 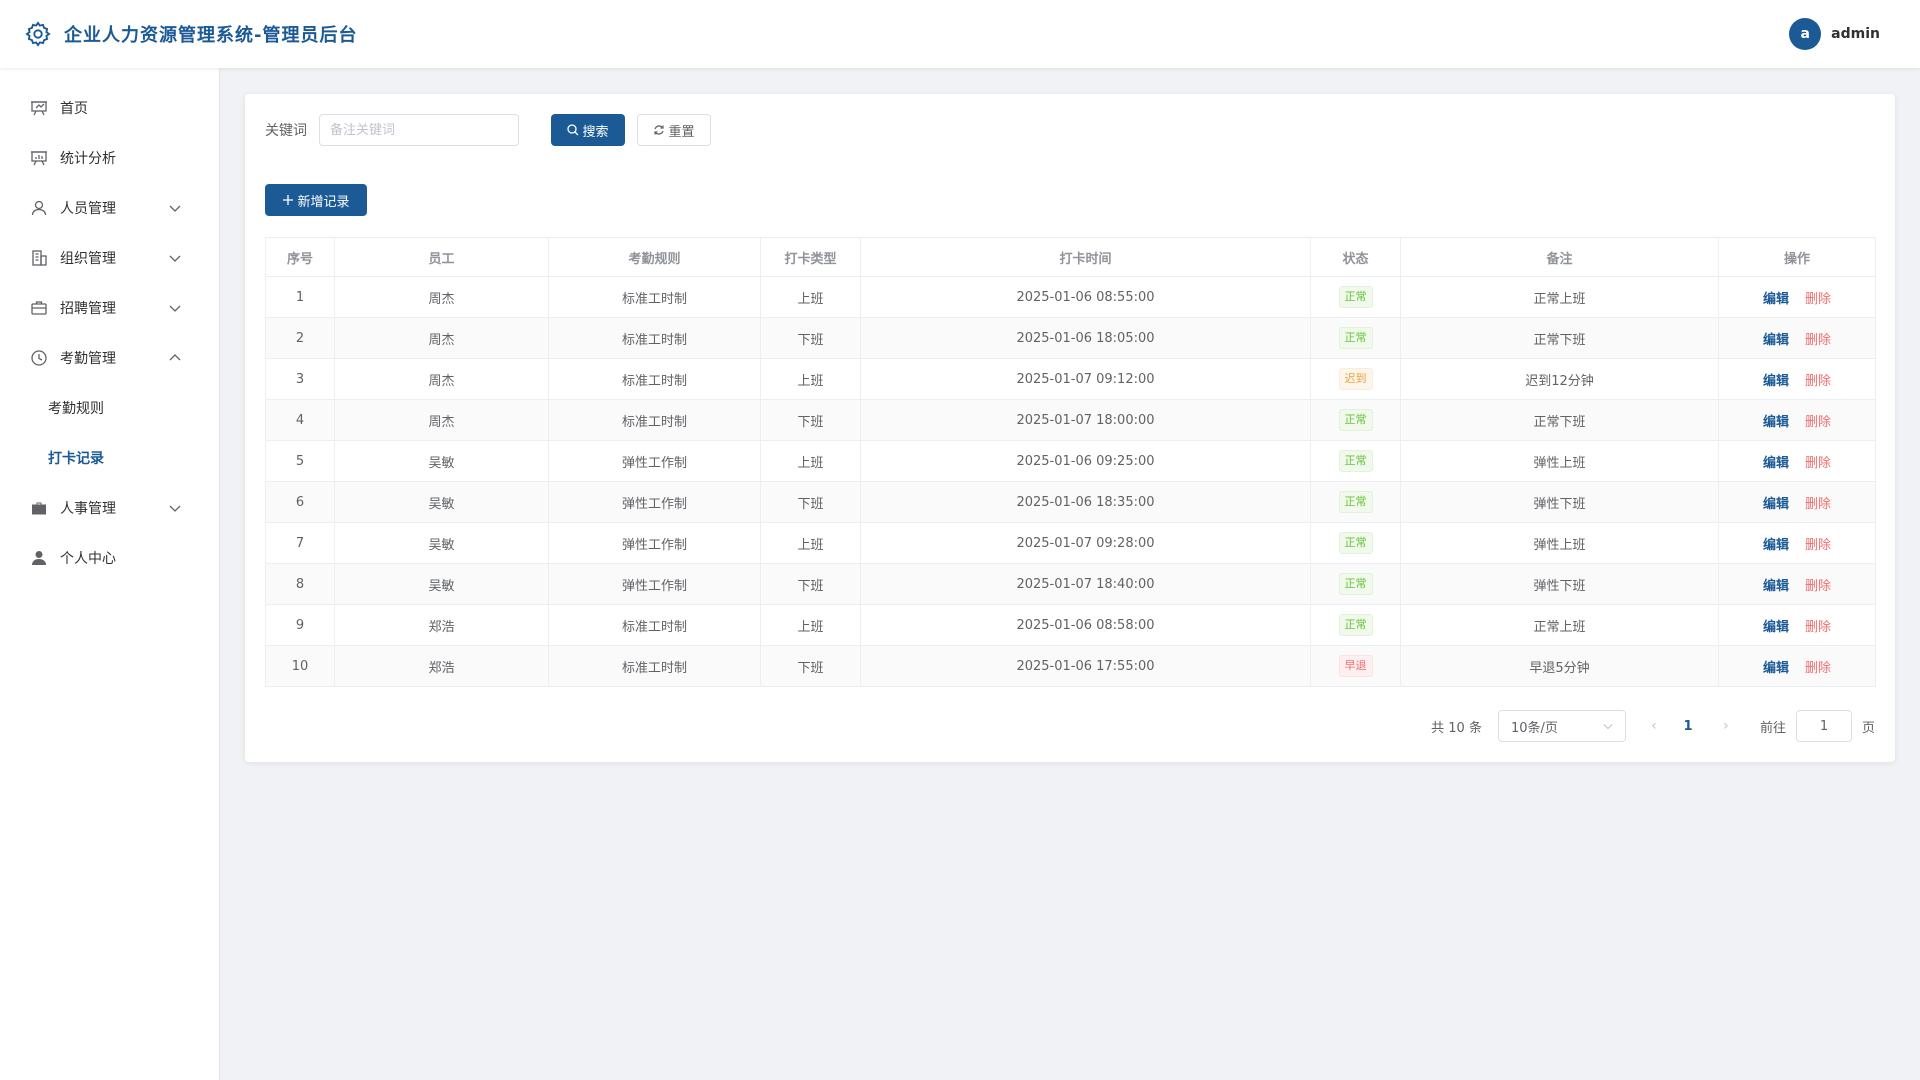 I want to click on table-row: 7 吴敏 弹性工作制 上班 2025-01-07 09:28:00 正常 弹性上班 编辑 删除, so click(x=1070, y=543).